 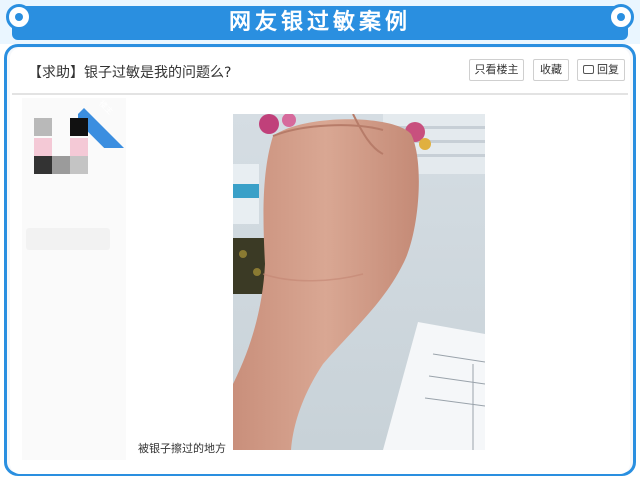 What do you see at coordinates (182, 448) in the screenshot?
I see `image-caption: 被银子擦过的地方` at bounding box center [182, 448].